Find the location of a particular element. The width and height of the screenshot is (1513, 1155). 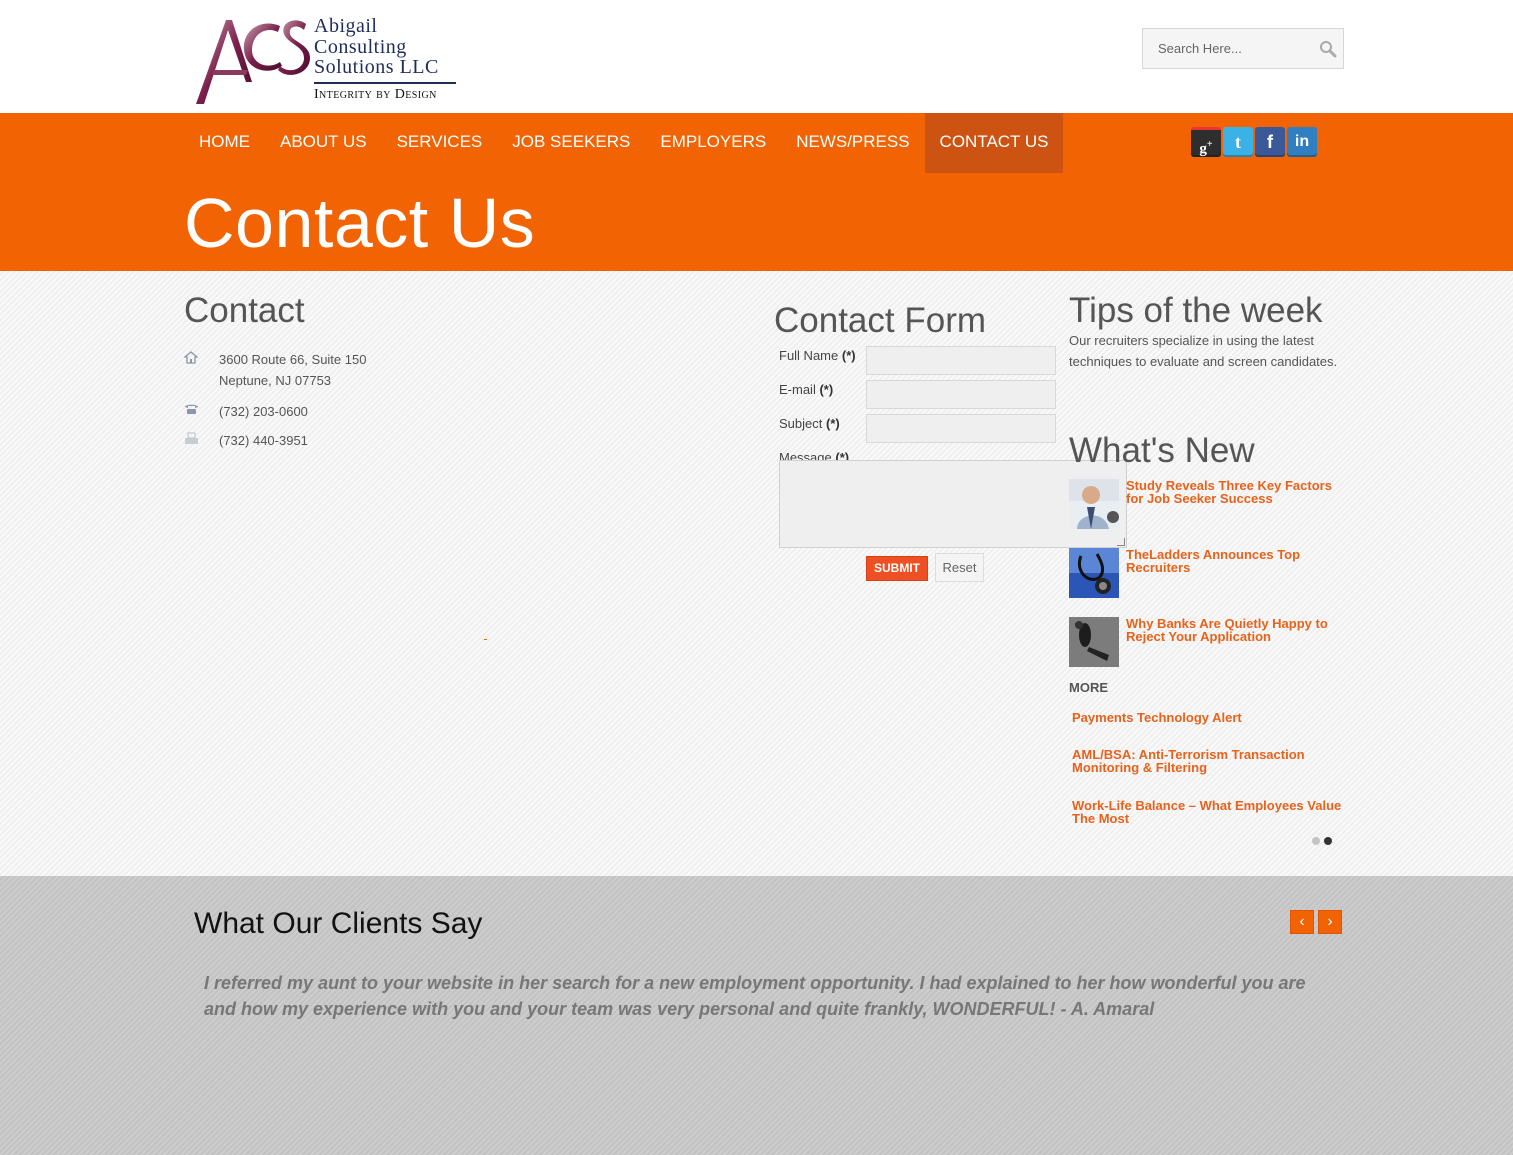

chevron-left-icon: ‹ is located at coordinates (1302, 922).